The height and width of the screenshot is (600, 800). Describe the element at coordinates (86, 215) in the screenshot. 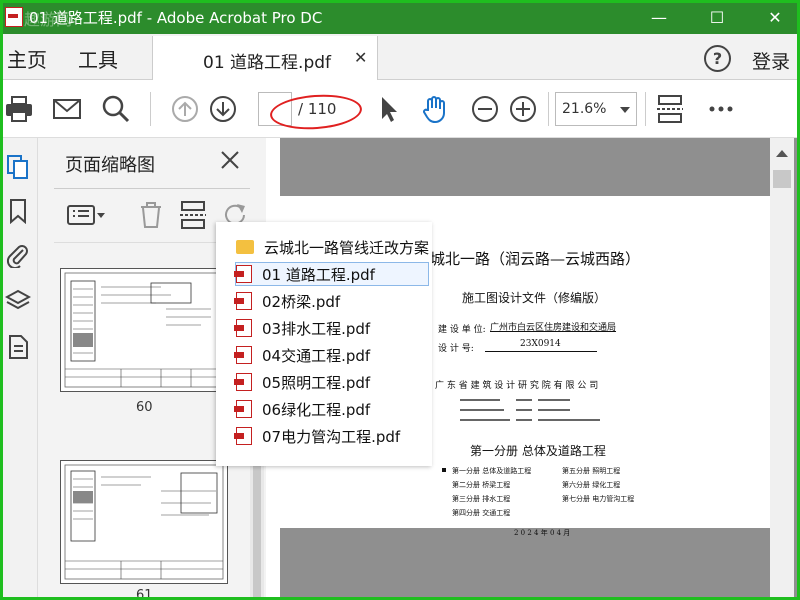

I see `thumbnail-options-icon` at that location.